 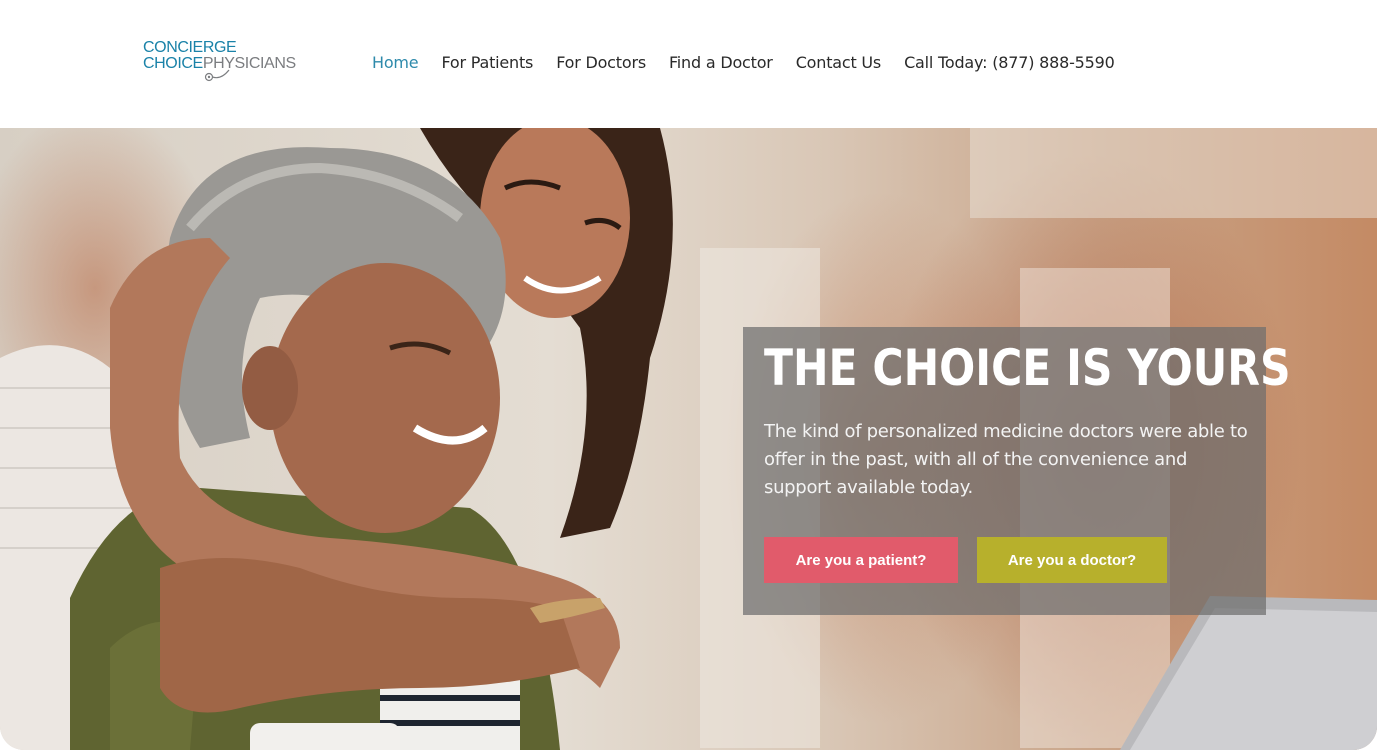 What do you see at coordinates (721, 62) in the screenshot?
I see `nav-find-a-doctor: Find a Doctor` at bounding box center [721, 62].